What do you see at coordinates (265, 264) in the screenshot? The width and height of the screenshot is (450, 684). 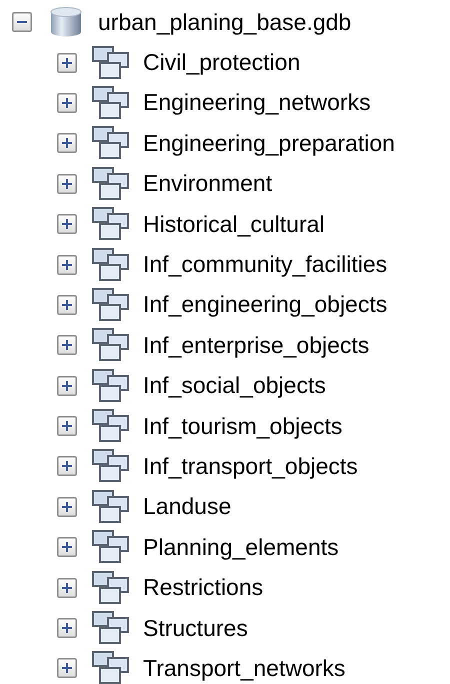 I see `dataset-label: Inf_community_facilities` at bounding box center [265, 264].